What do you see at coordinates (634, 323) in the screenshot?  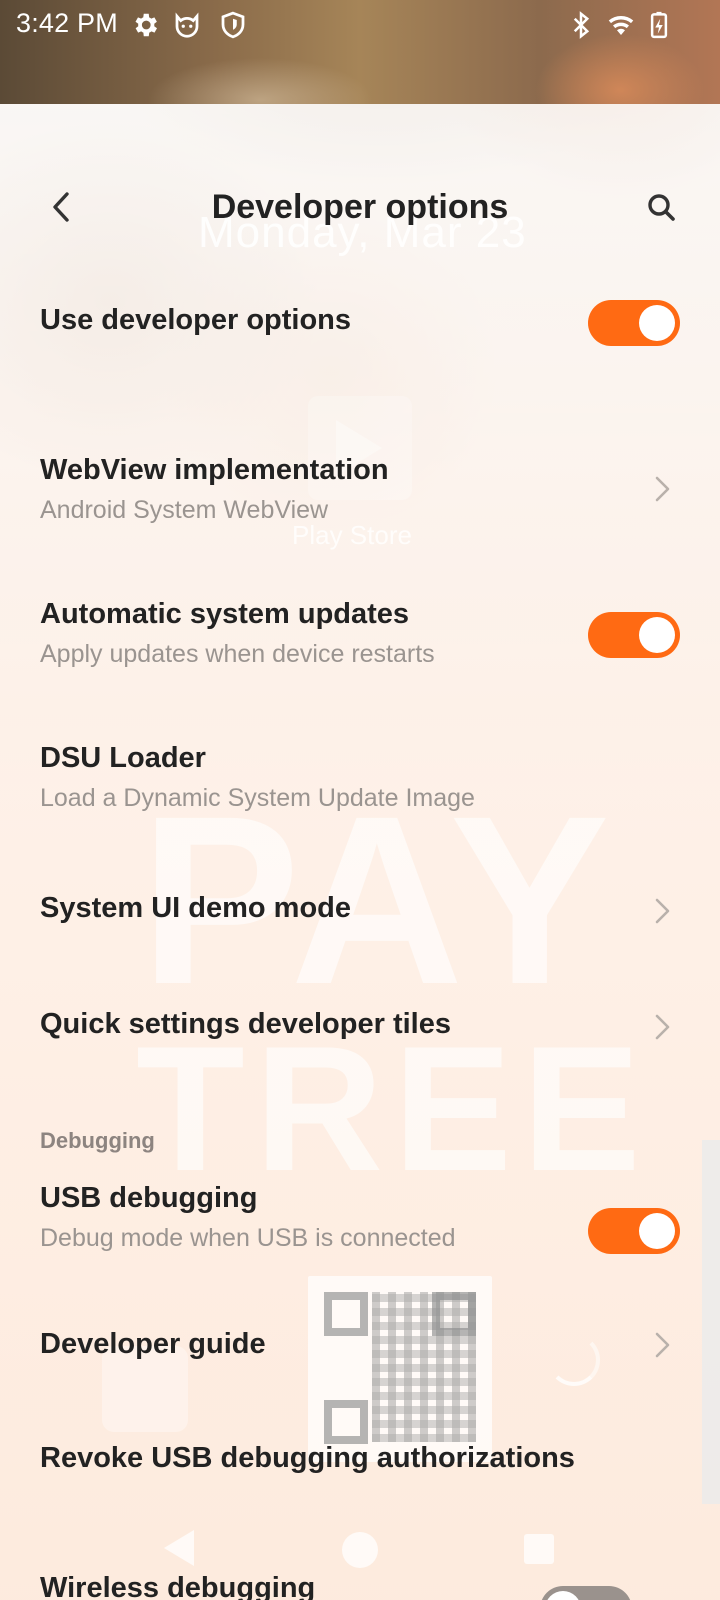 I see `use-developer-options-toggle` at bounding box center [634, 323].